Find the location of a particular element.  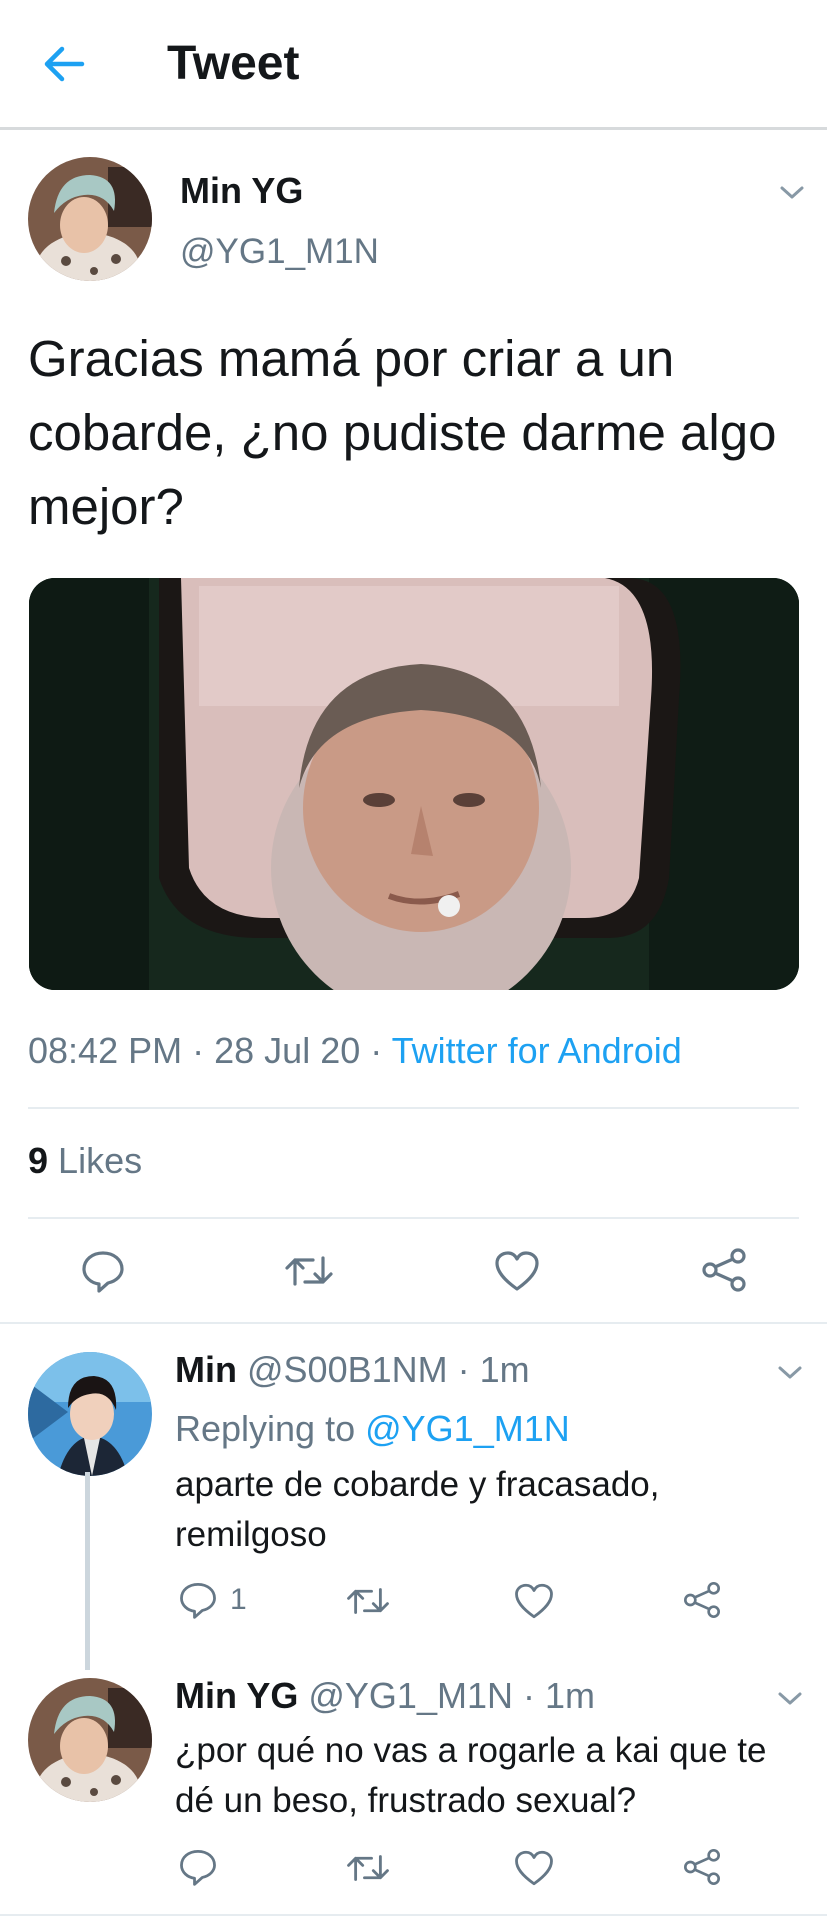

page-title: Tweet is located at coordinates (233, 63).